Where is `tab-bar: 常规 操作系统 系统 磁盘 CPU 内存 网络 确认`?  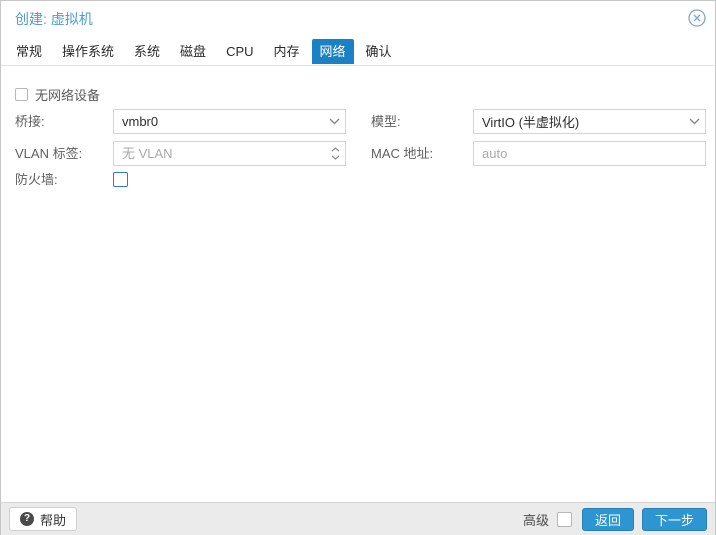
tab-bar: 常规 操作系统 系统 磁盘 CPU 内存 网络 确认 is located at coordinates (358, 52).